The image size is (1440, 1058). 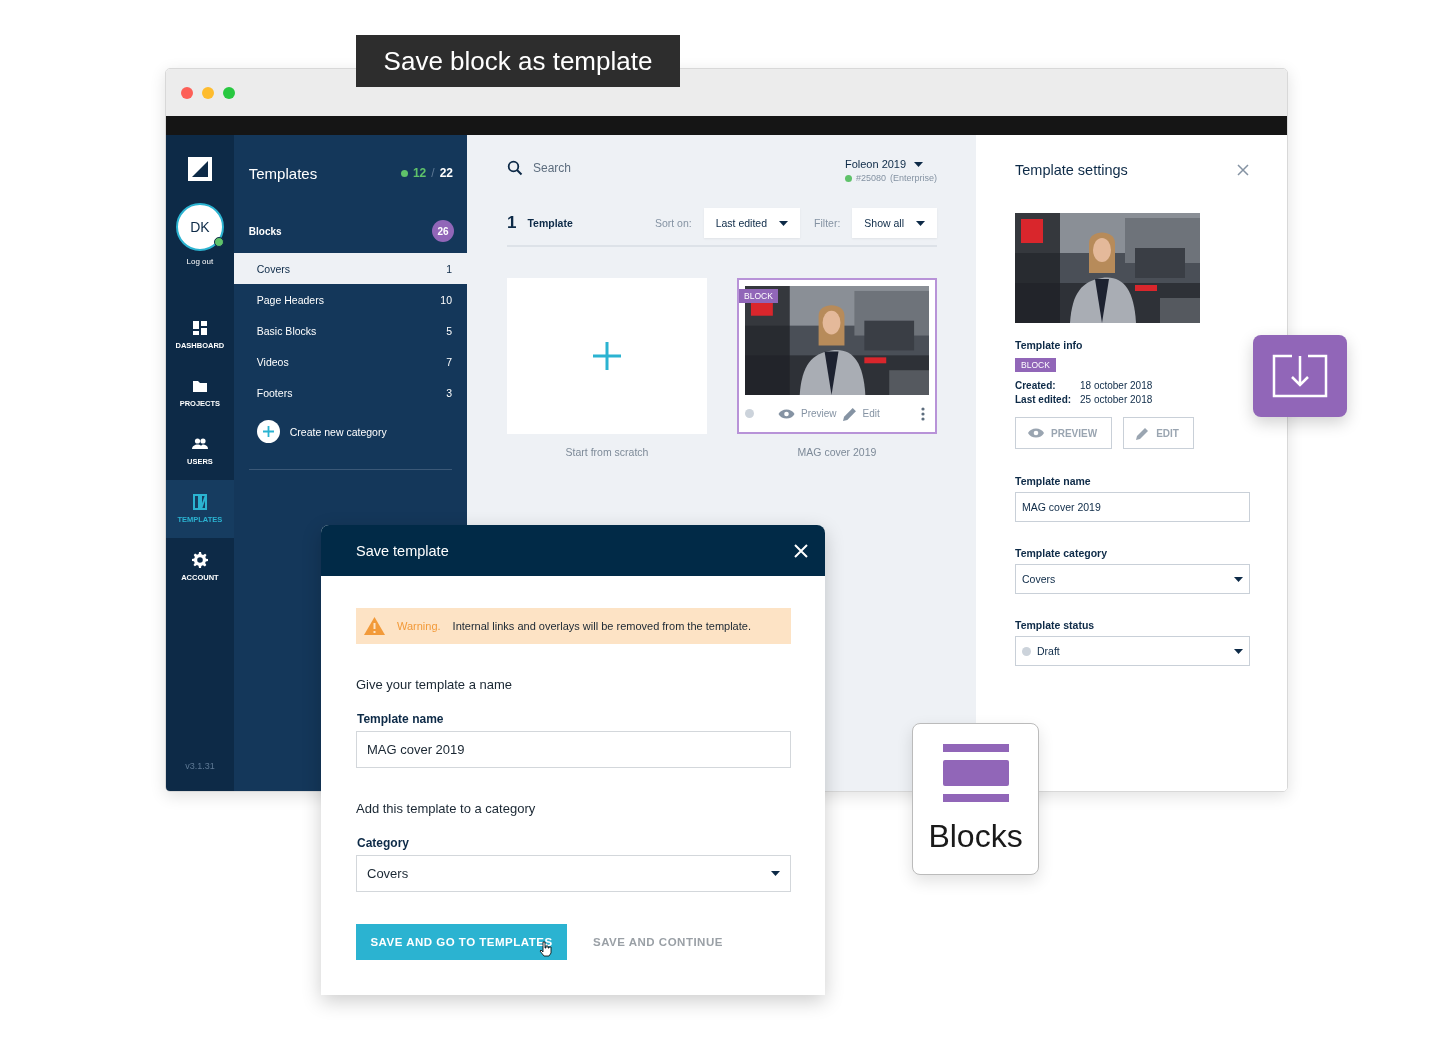 I want to click on count-badge: 26, so click(x=443, y=231).